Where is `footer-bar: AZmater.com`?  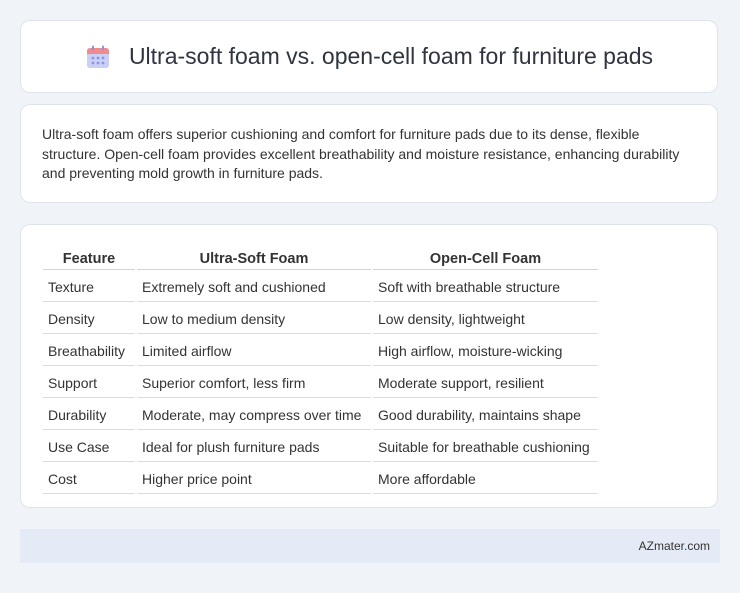 footer-bar: AZmater.com is located at coordinates (370, 546).